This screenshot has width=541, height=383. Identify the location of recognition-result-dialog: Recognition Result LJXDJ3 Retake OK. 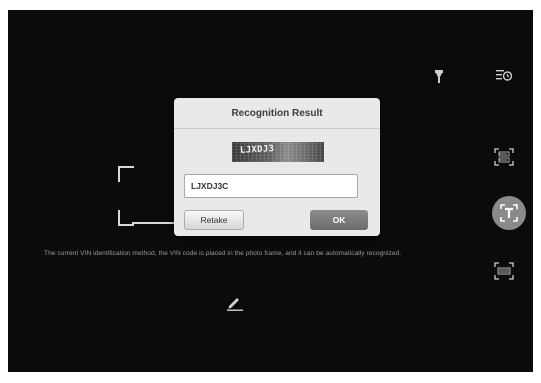
(277, 167).